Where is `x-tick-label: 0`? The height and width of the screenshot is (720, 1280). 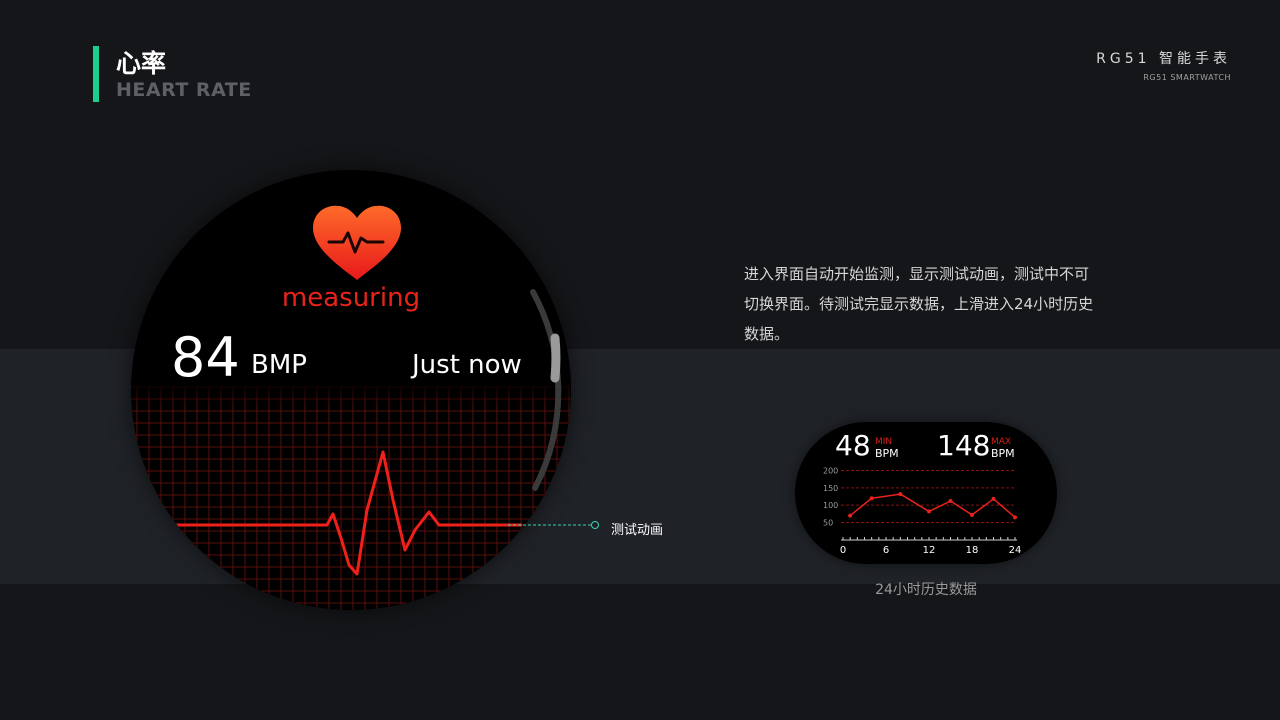 x-tick-label: 0 is located at coordinates (843, 550).